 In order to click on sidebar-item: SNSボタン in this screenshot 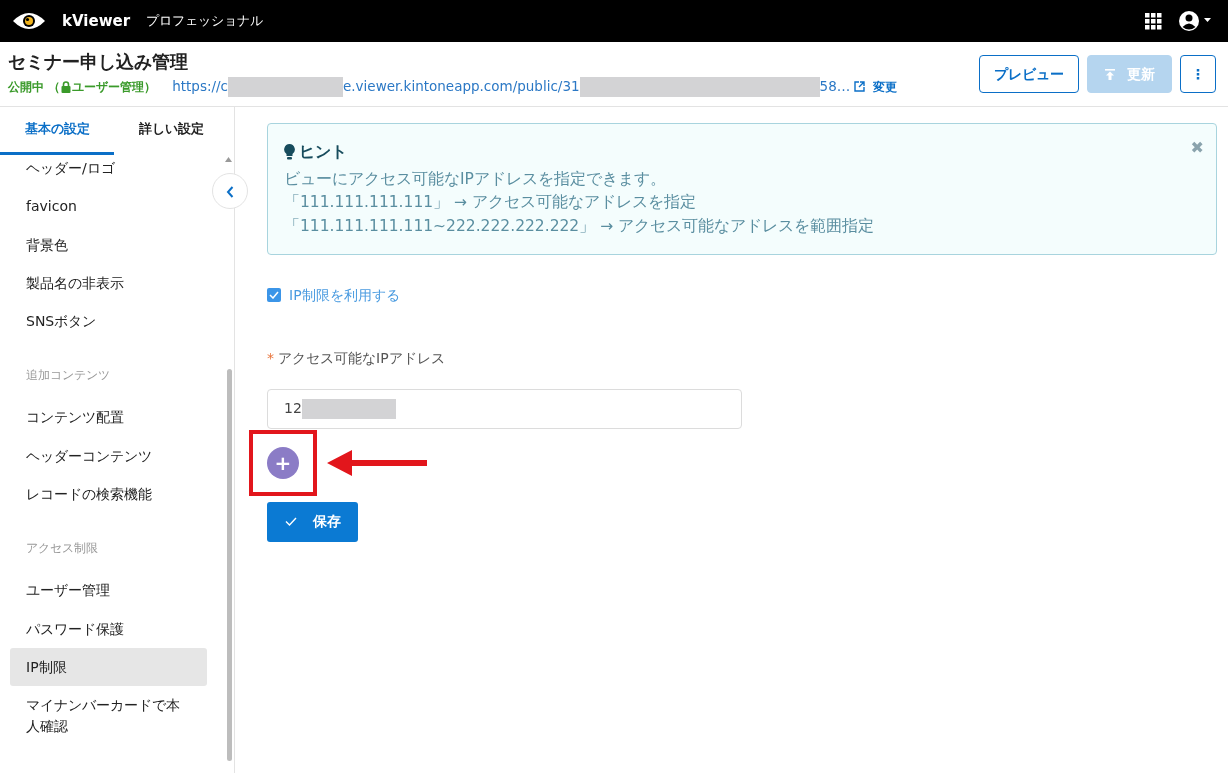, I will do `click(108, 321)`.